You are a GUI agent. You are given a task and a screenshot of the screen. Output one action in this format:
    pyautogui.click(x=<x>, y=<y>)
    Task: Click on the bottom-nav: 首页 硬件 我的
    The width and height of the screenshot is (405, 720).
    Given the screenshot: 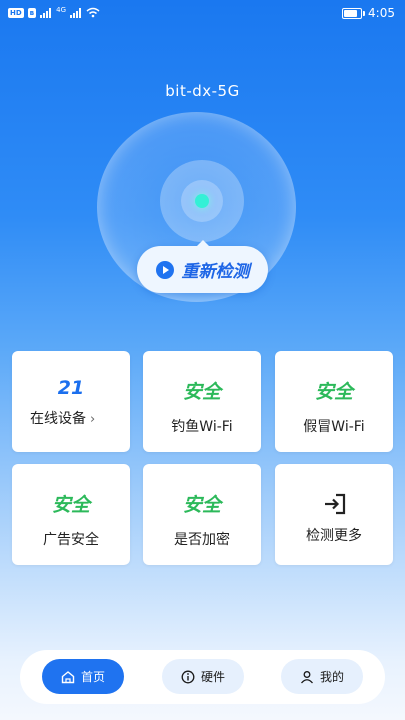 What is the action you would take?
    pyautogui.click(x=202, y=677)
    